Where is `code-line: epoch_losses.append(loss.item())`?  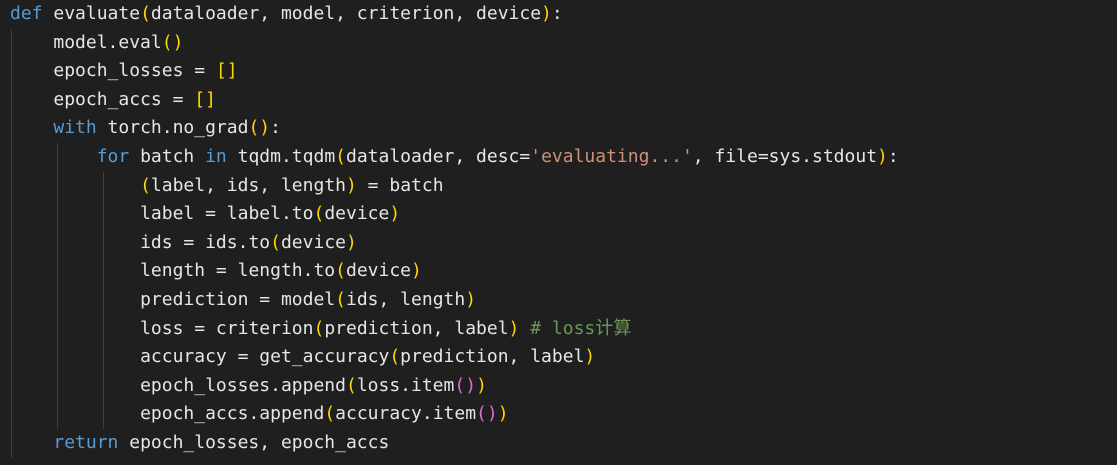
code-line: epoch_losses.append(loss.item()) is located at coordinates (313, 386).